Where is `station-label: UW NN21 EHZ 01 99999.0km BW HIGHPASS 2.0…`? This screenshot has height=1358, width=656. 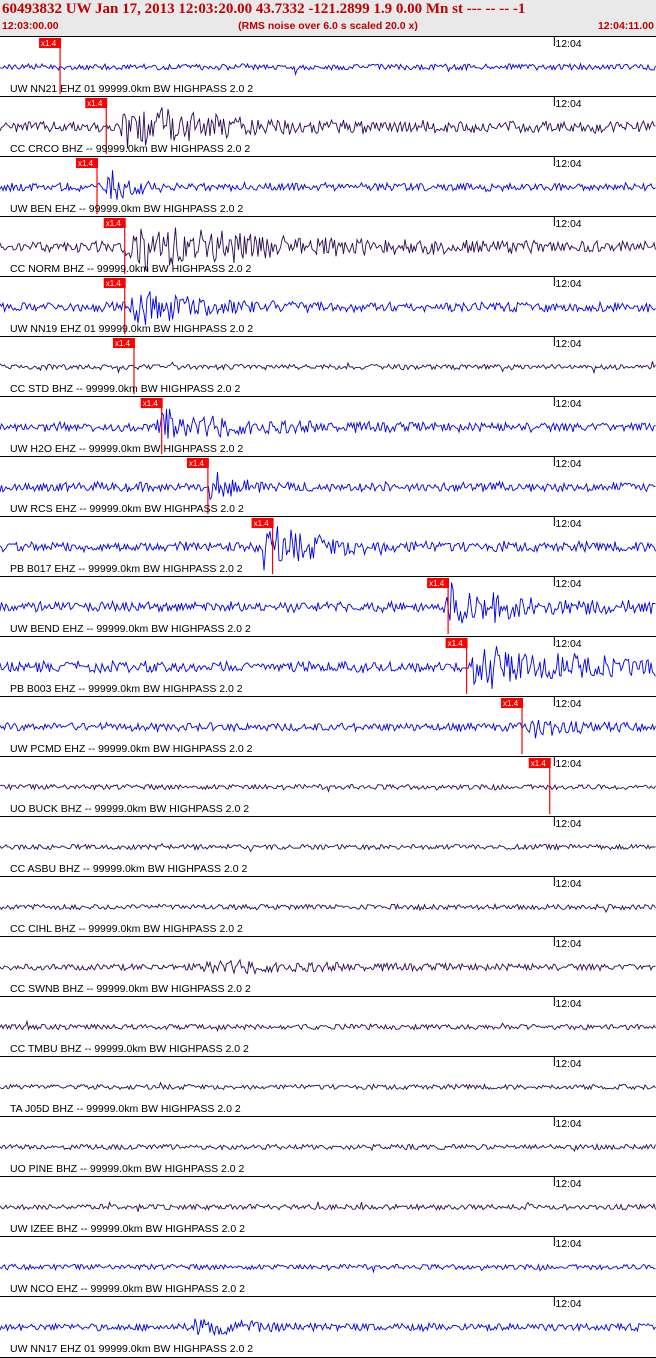
station-label: UW NN21 EHZ 01 99999.0km BW HIGHPASS 2.0… is located at coordinates (131, 89).